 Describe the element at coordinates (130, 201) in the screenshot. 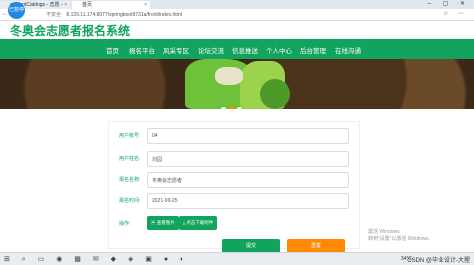

I see `field-label: 报名时间:` at that location.